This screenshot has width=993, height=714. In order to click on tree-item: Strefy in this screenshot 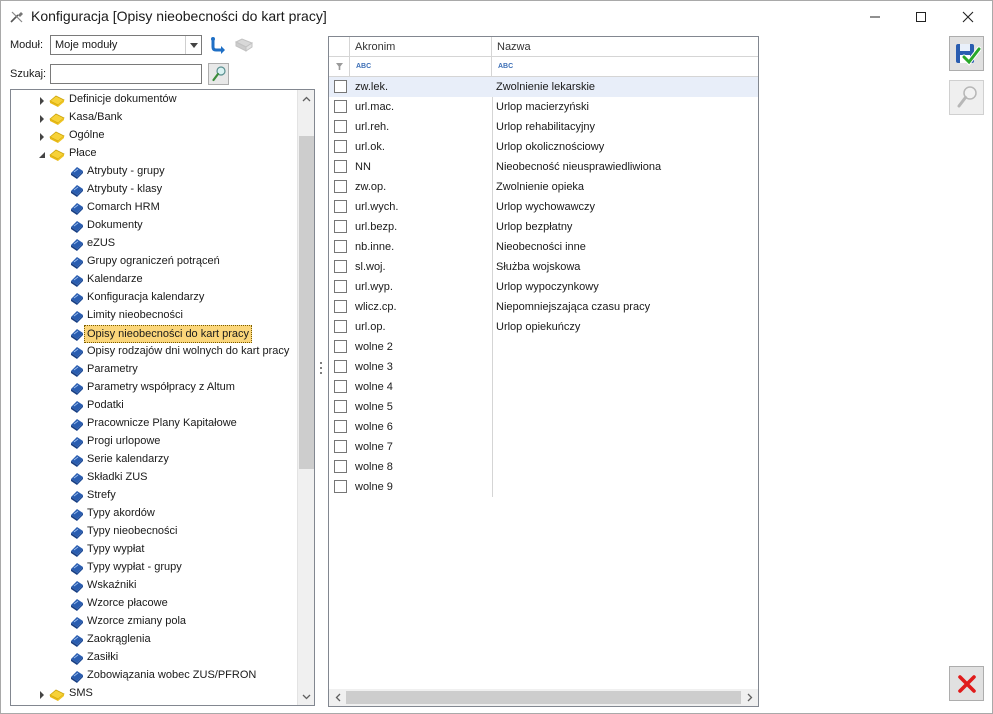, I will do `click(154, 496)`.